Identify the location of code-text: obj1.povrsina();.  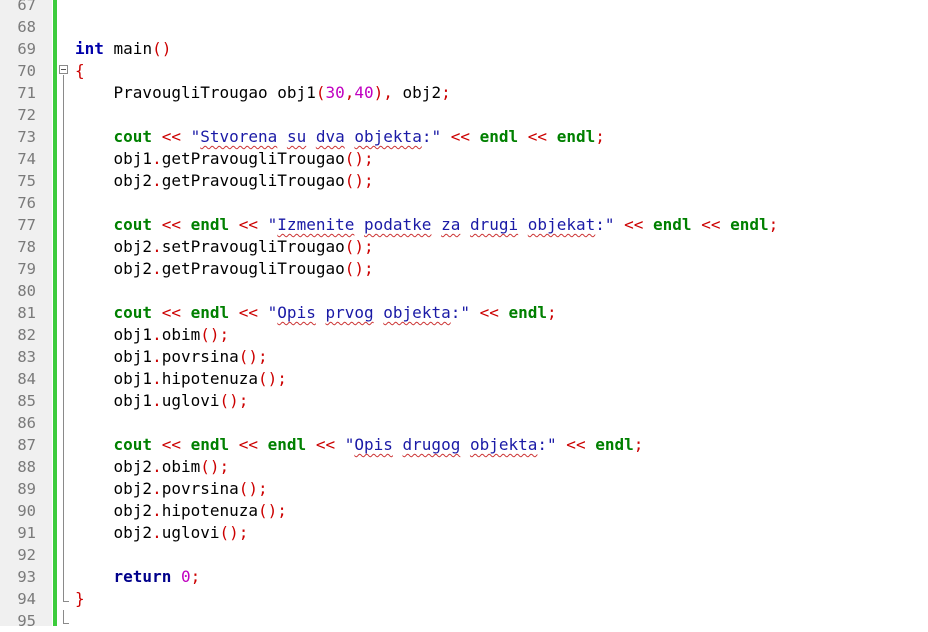
(171, 357).